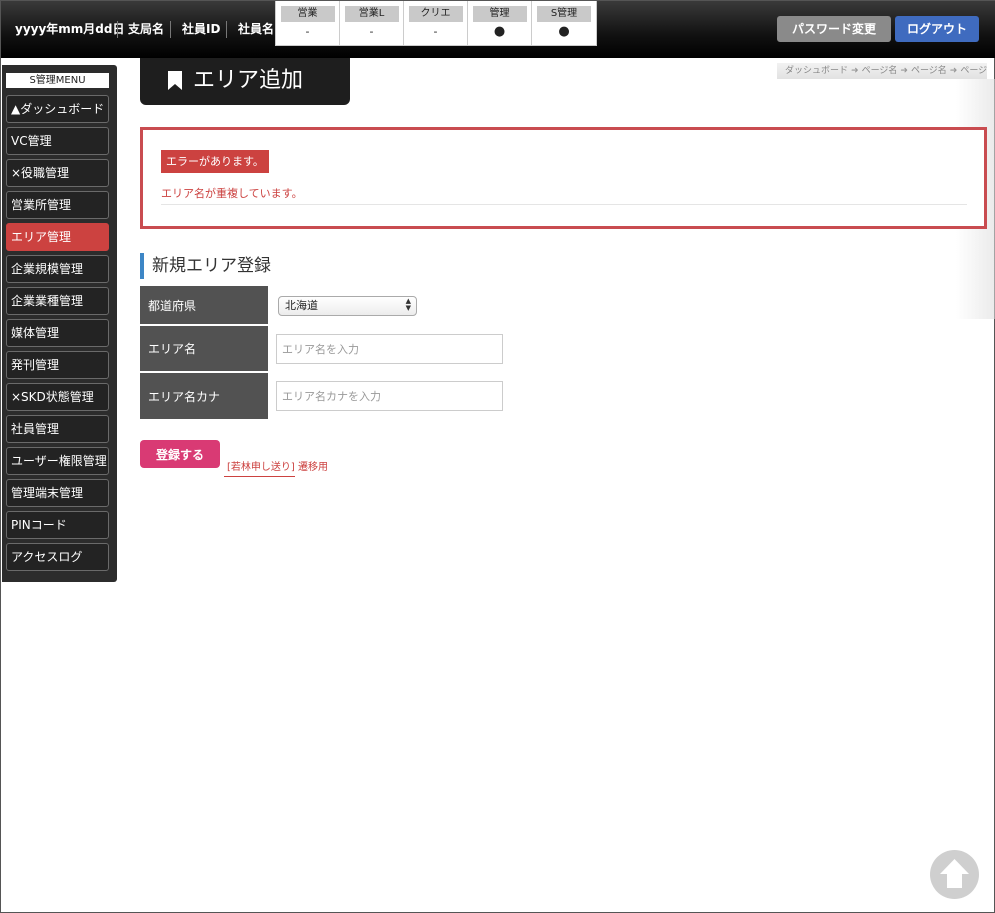  What do you see at coordinates (57, 205) in the screenshot?
I see `sidebar-item-offices: 営業所管理` at bounding box center [57, 205].